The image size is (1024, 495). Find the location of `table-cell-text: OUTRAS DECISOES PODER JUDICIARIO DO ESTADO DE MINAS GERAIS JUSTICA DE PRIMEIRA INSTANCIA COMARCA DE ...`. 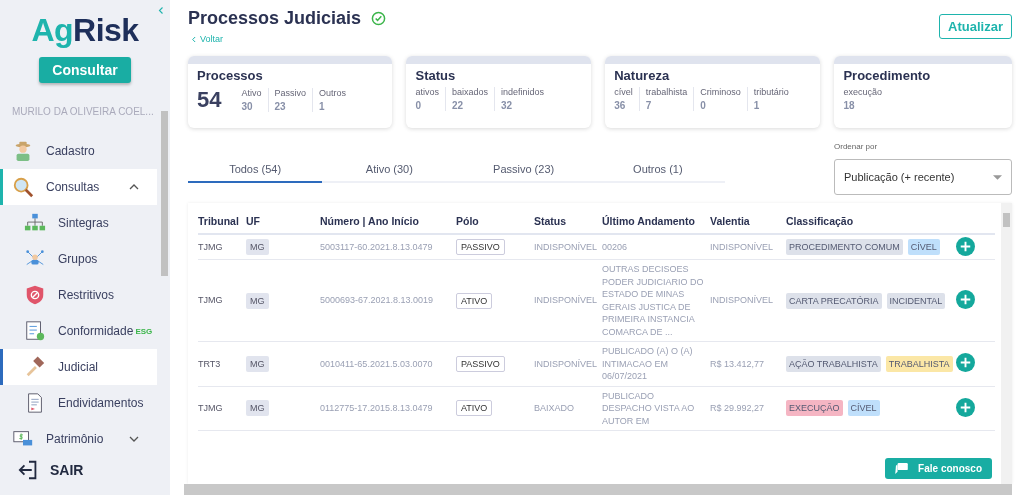

table-cell-text: OUTRAS DECISOES PODER JUDICIARIO DO ESTADO DE MINAS GERAIS JUSTICA DE PRIMEIRA INSTANCIA COMARCA DE ... is located at coordinates (653, 301).